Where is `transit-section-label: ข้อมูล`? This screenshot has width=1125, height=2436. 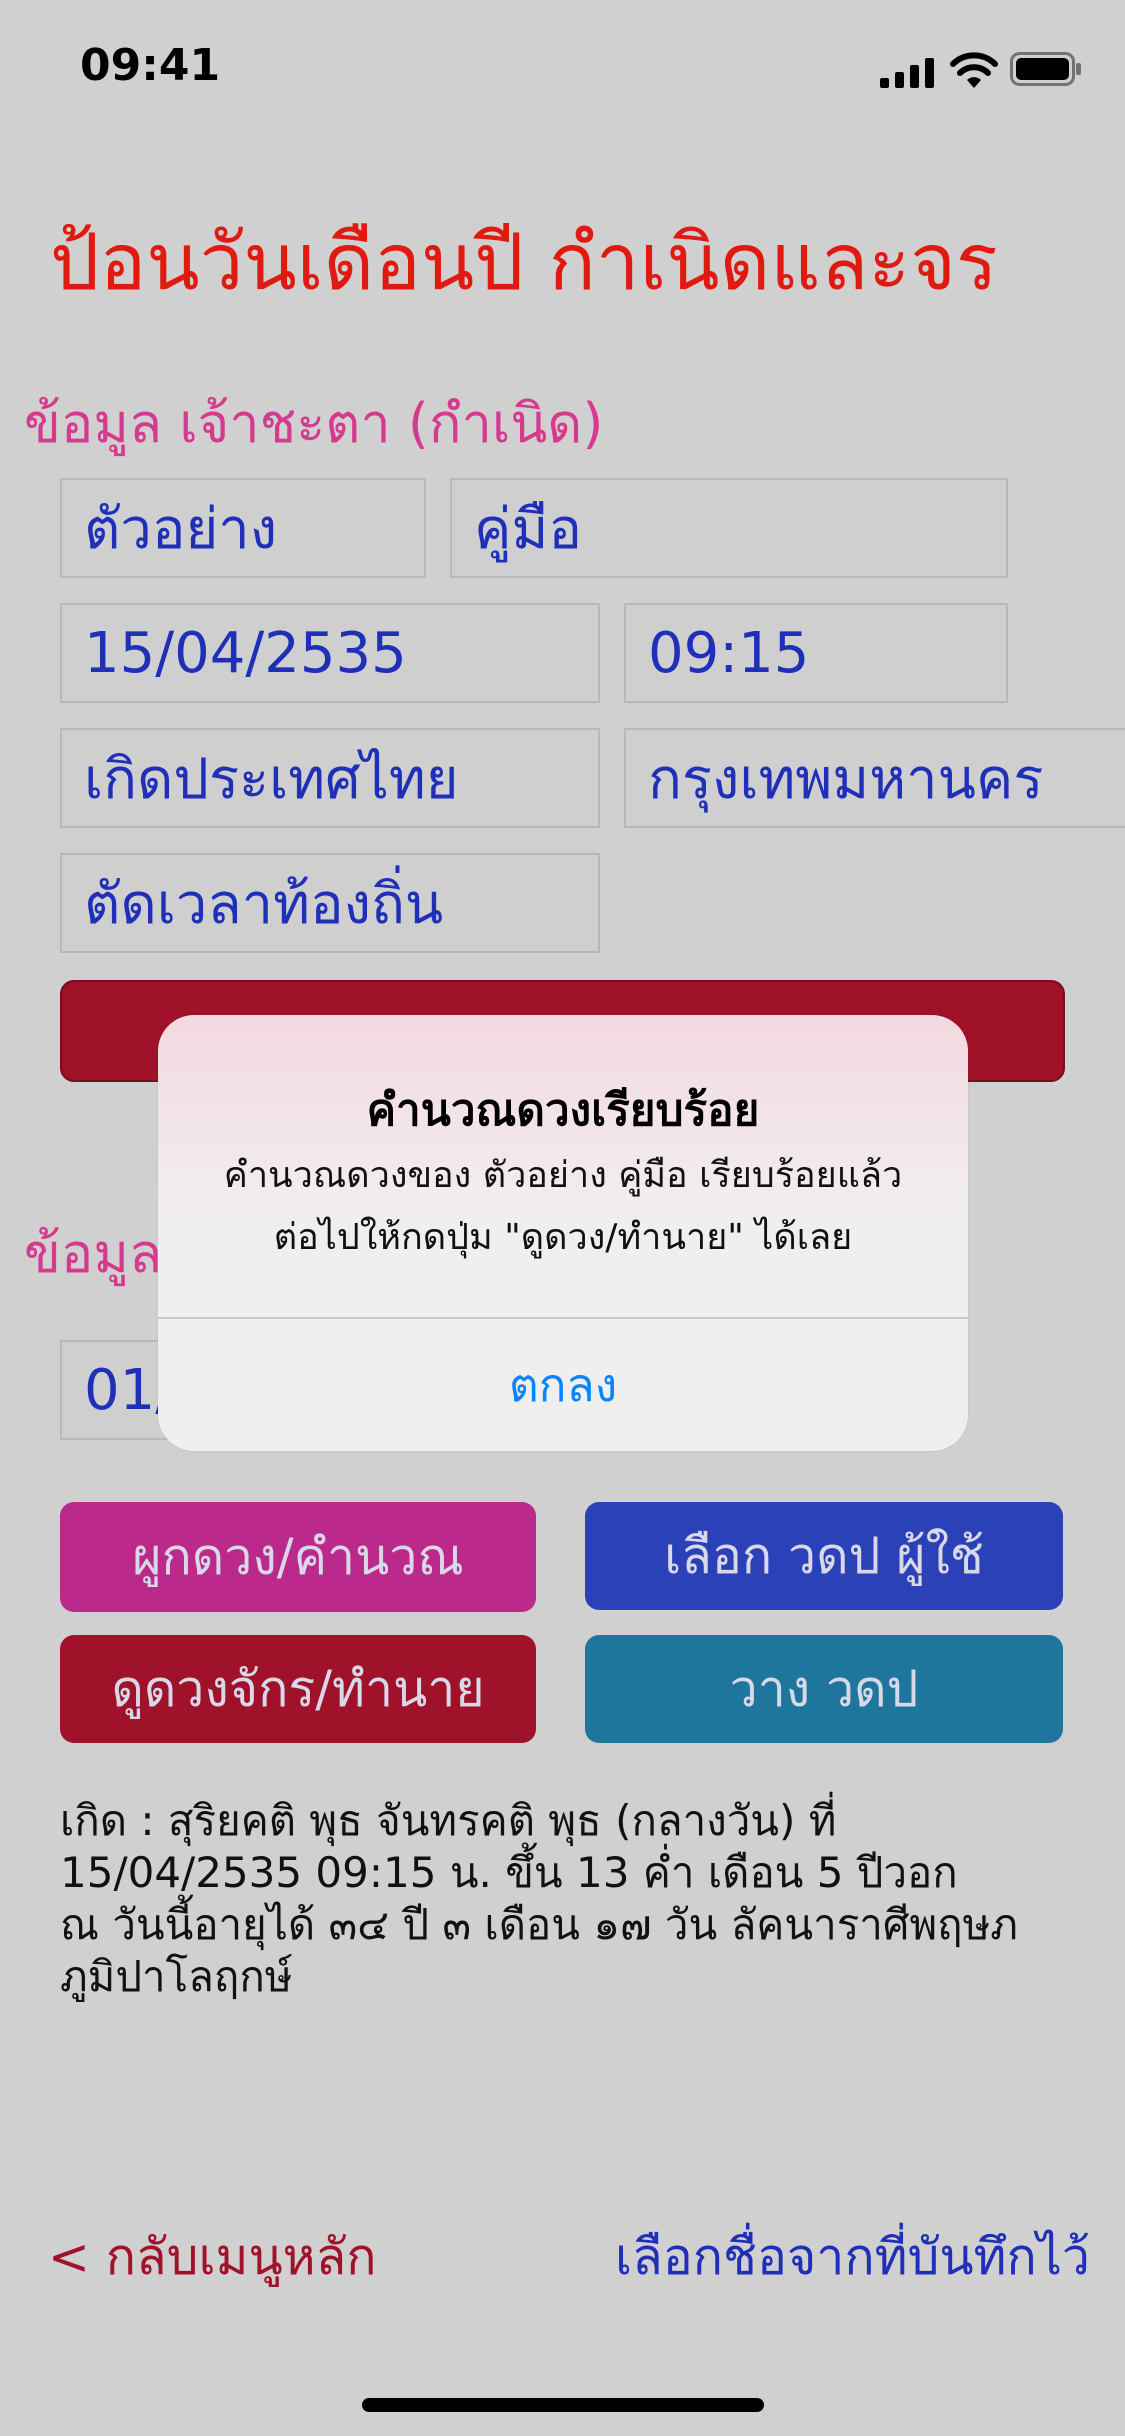 transit-section-label: ข้อมูล is located at coordinates (93, 1253).